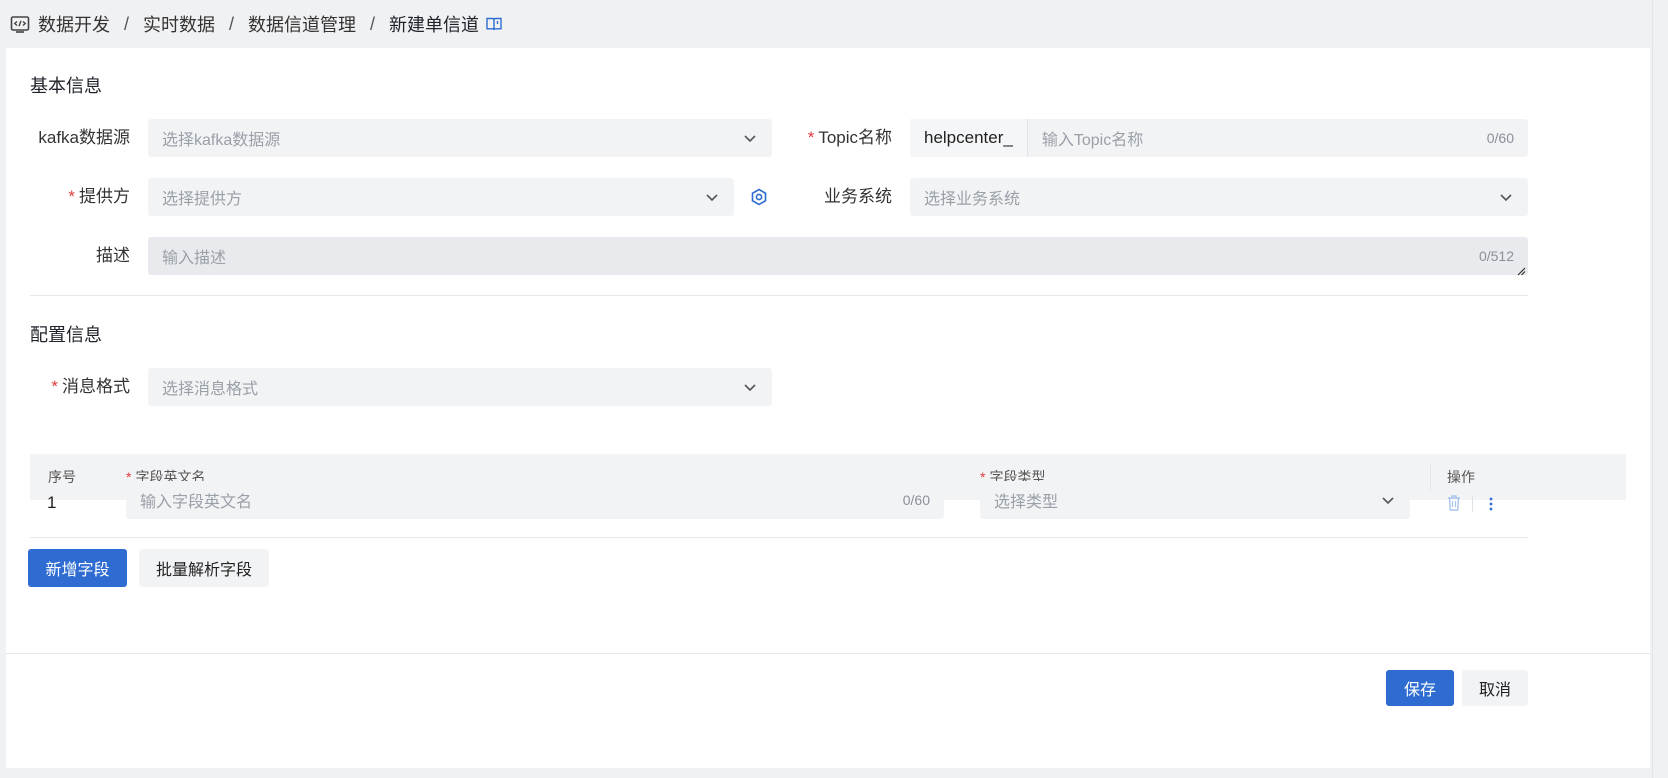  Describe the element at coordinates (179, 24) in the screenshot. I see `breadcrumb-item-realtime-data: 实时数据` at that location.